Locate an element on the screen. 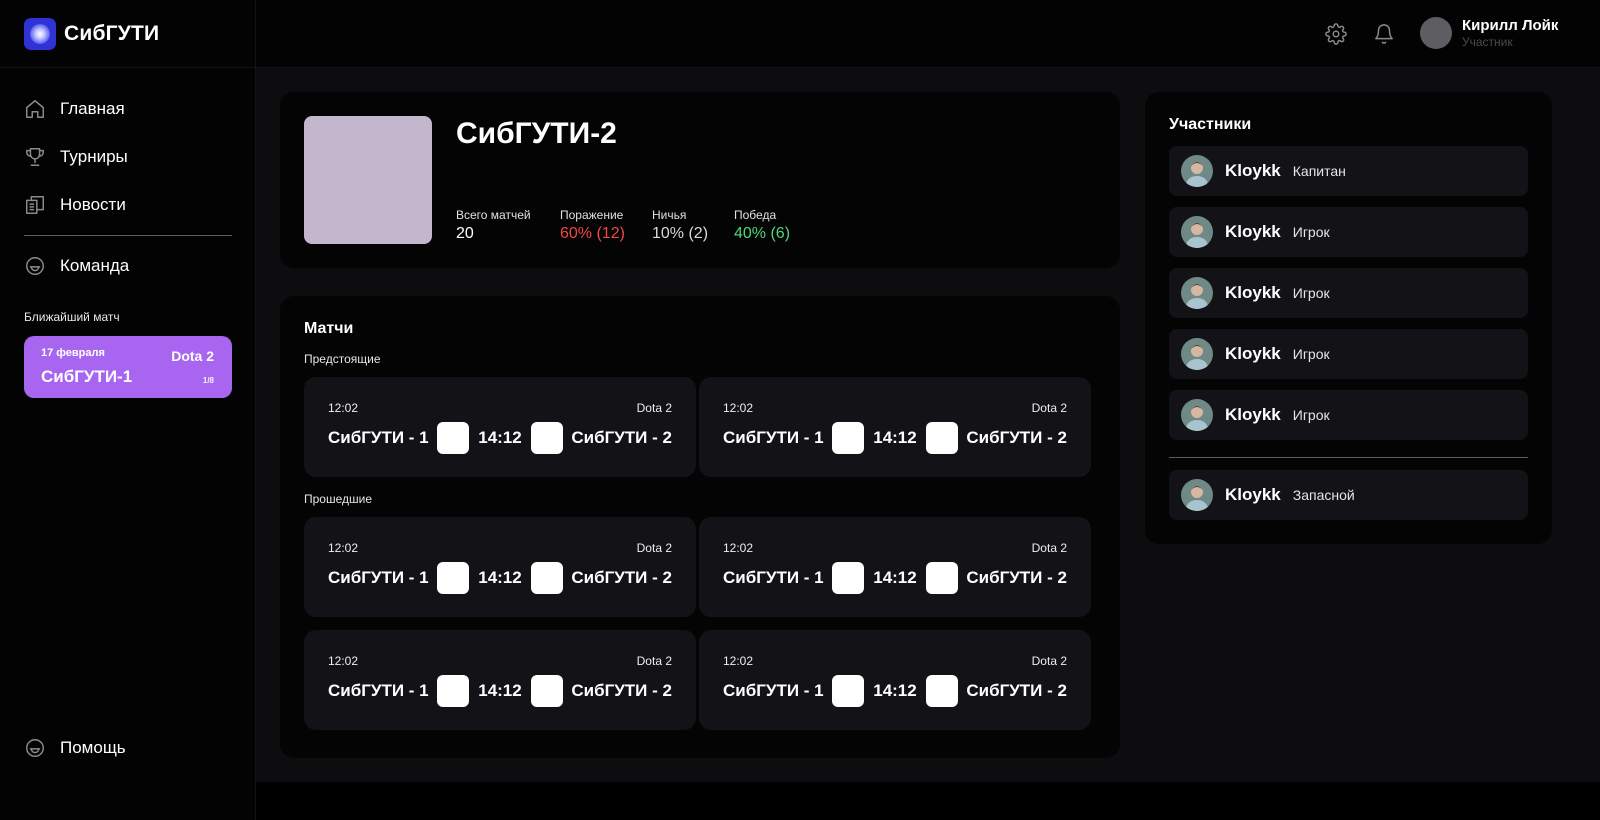 The height and width of the screenshot is (820, 1600). notification-bell-icon is located at coordinates (1384, 34).